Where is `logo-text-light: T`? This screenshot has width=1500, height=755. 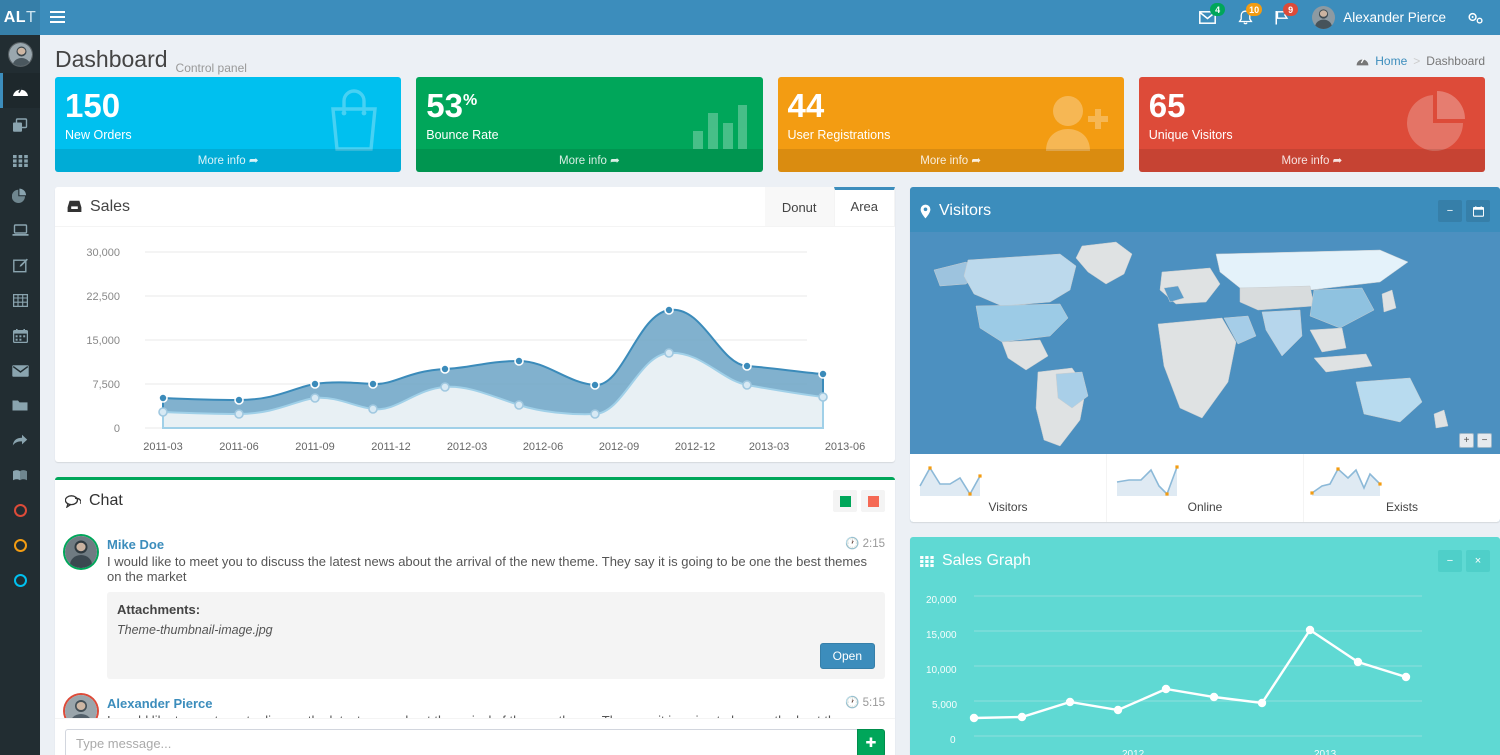
logo-text-light: T is located at coordinates (31, 17).